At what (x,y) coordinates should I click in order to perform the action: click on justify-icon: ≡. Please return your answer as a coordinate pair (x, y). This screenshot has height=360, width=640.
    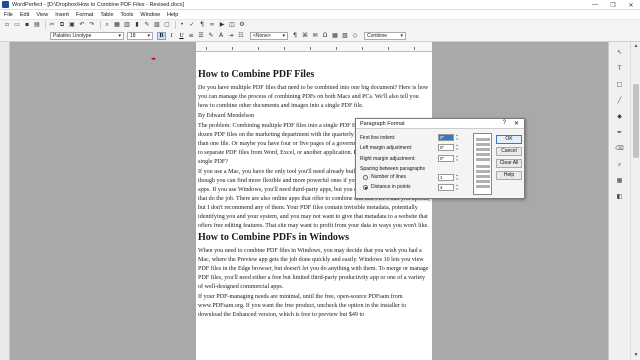
    Looking at the image, I should click on (191, 36).